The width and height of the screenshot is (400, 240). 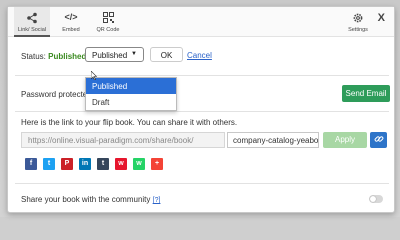 I want to click on tab-label: Embed, so click(x=71, y=30).